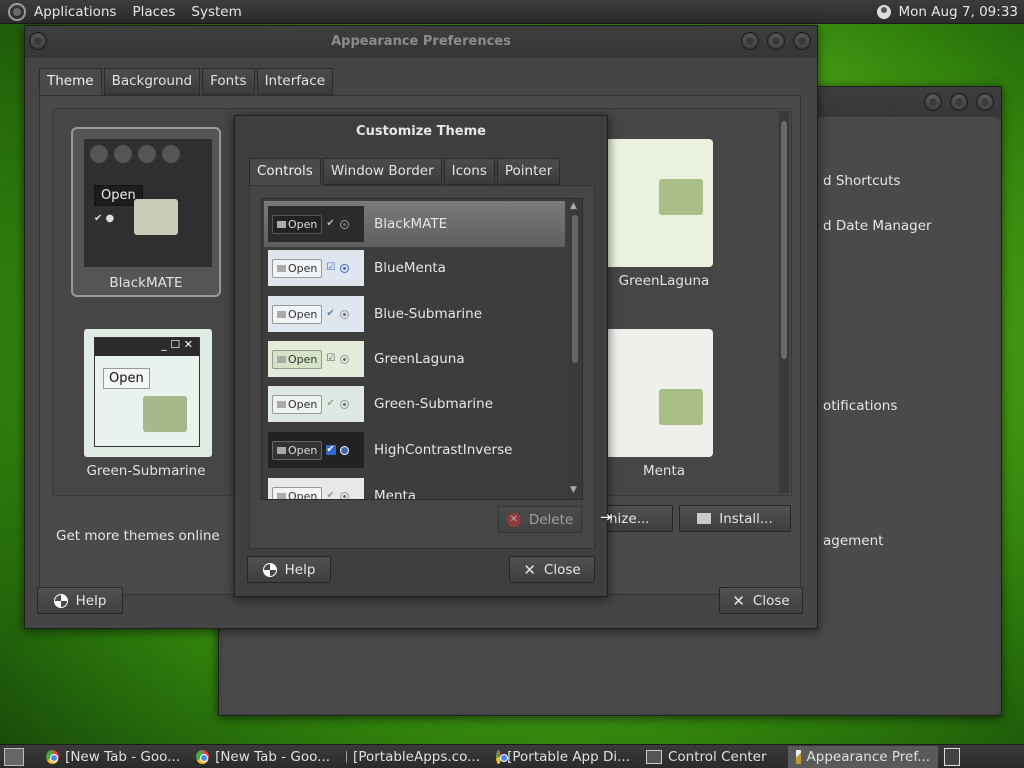 The height and width of the screenshot is (768, 1024). What do you see at coordinates (575, 289) in the screenshot?
I see `scroll-thumb` at bounding box center [575, 289].